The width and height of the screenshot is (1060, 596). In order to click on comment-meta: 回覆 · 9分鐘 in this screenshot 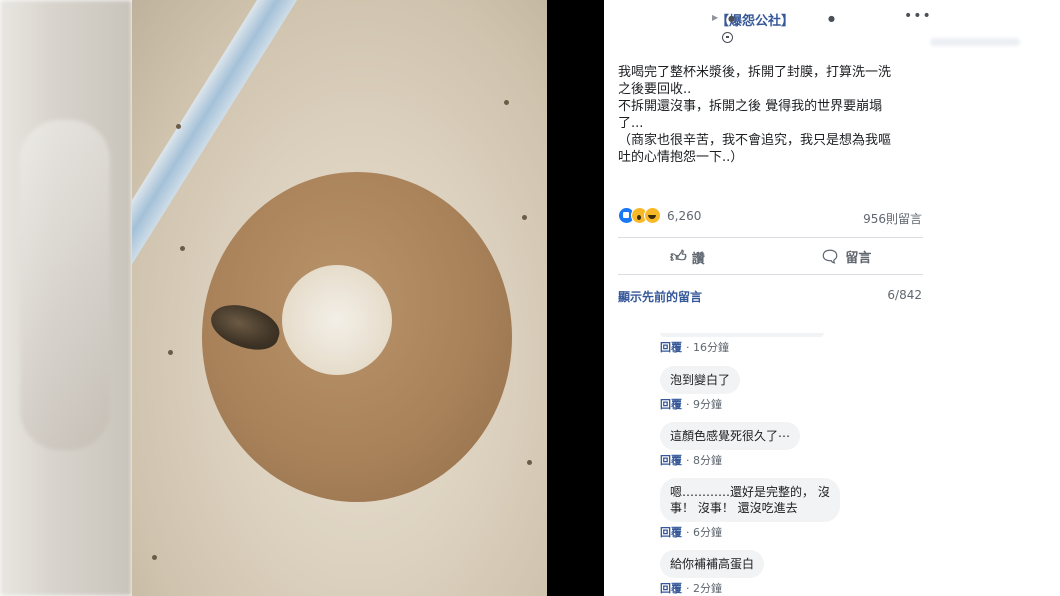, I will do `click(691, 404)`.